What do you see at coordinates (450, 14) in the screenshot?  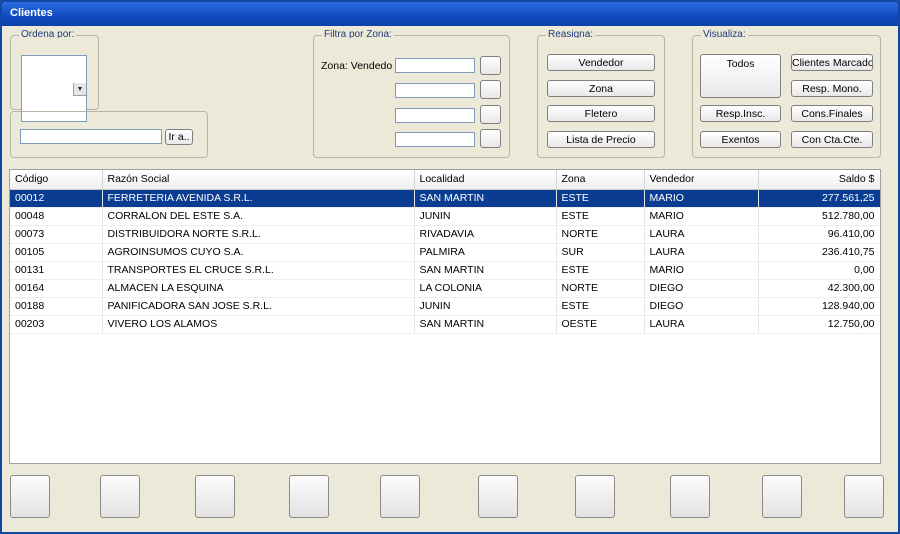 I see `window-title: Clientes` at bounding box center [450, 14].